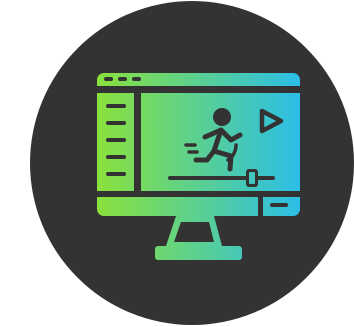  Describe the element at coordinates (137, 142) in the screenshot. I see `sidebar-separator` at that location.